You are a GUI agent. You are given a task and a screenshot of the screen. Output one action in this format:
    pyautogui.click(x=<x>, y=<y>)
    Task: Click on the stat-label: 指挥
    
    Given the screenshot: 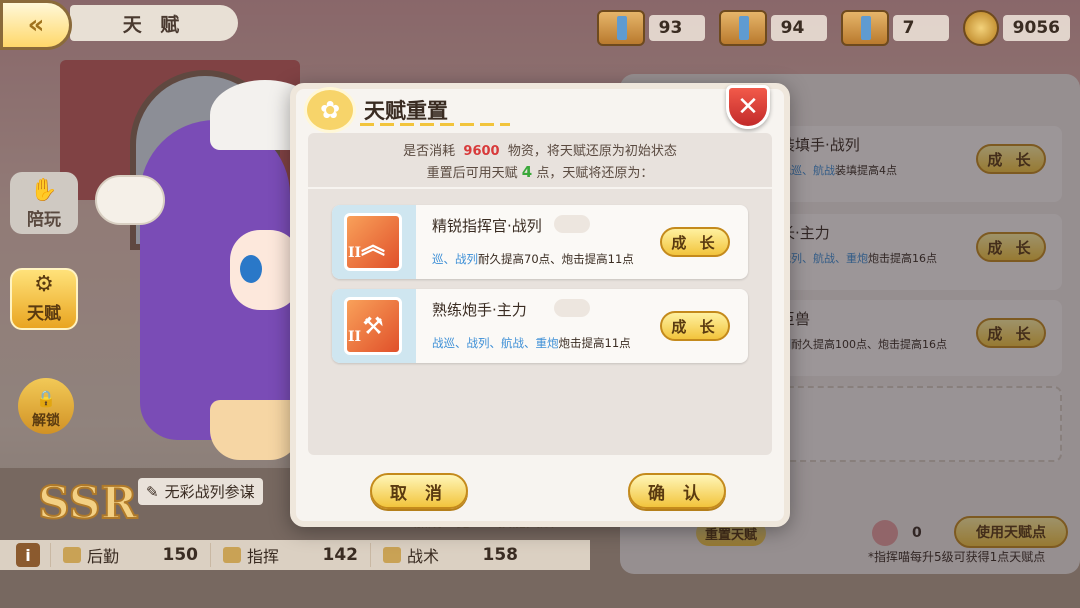 What is the action you would take?
    pyautogui.click(x=263, y=556)
    